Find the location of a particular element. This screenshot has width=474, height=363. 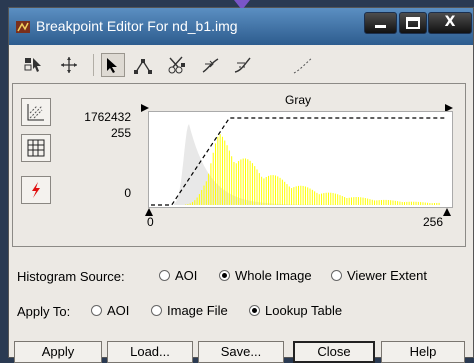

delete-breakpoint-icon is located at coordinates (176, 65).